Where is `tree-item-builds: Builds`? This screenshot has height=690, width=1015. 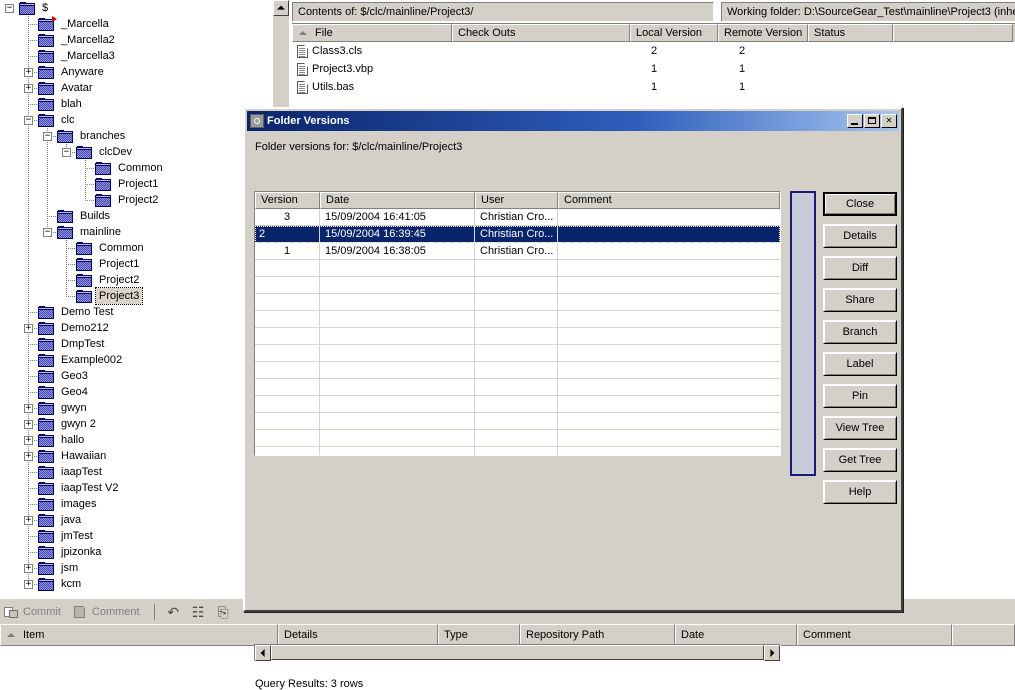 tree-item-builds: Builds is located at coordinates (136, 216).